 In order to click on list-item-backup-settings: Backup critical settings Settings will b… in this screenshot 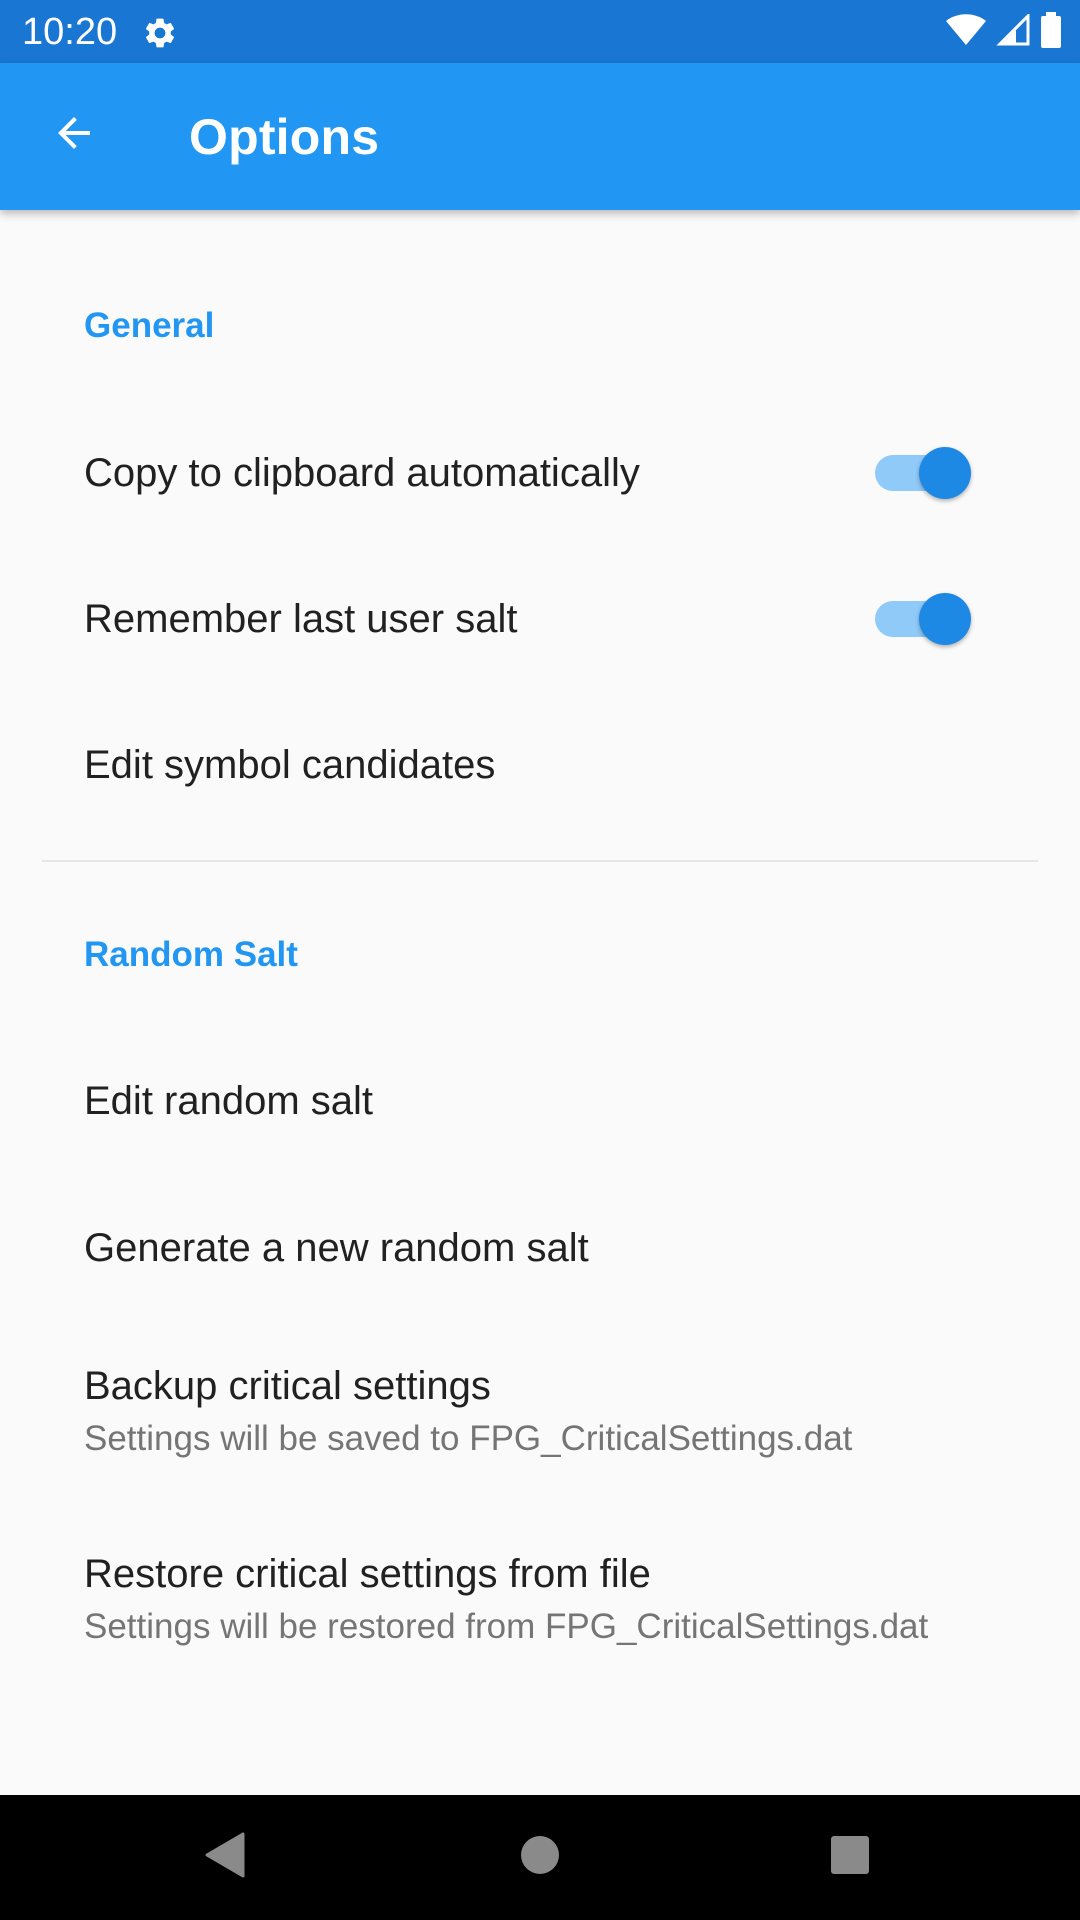, I will do `click(540, 1411)`.